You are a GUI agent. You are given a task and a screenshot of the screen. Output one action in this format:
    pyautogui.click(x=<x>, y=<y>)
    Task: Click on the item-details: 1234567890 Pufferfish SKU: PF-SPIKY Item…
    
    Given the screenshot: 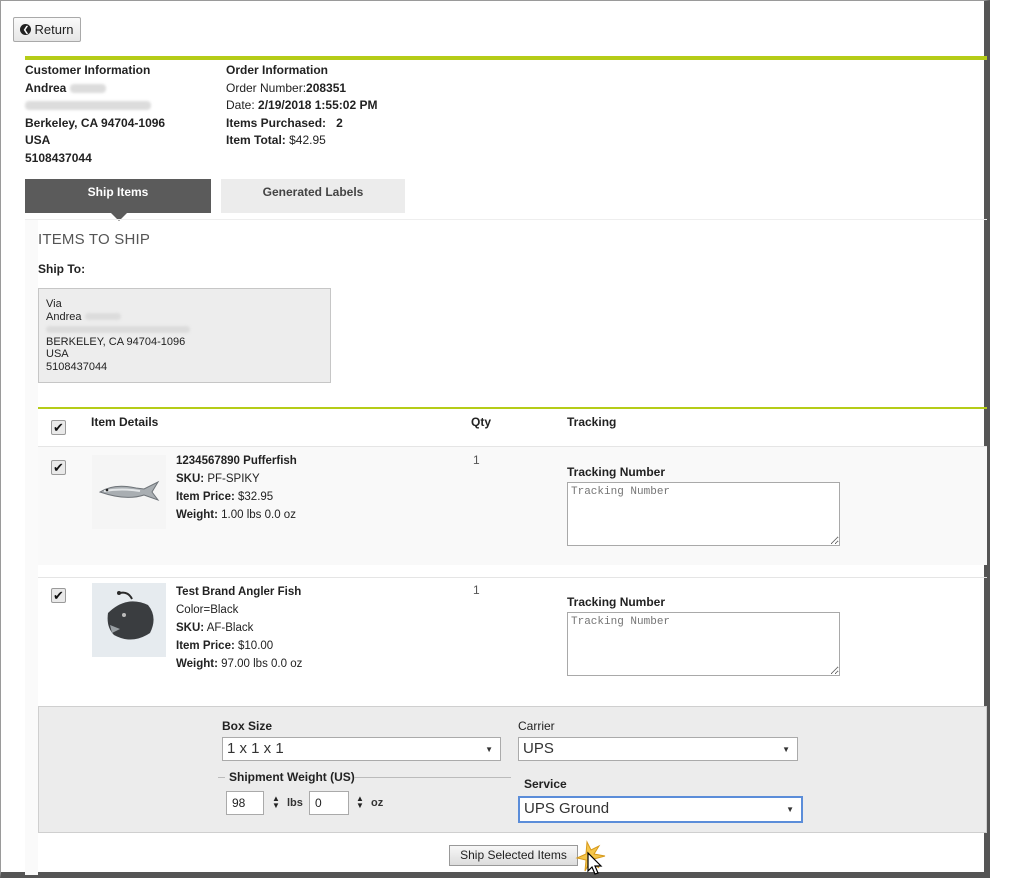 What is the action you would take?
    pyautogui.click(x=236, y=488)
    